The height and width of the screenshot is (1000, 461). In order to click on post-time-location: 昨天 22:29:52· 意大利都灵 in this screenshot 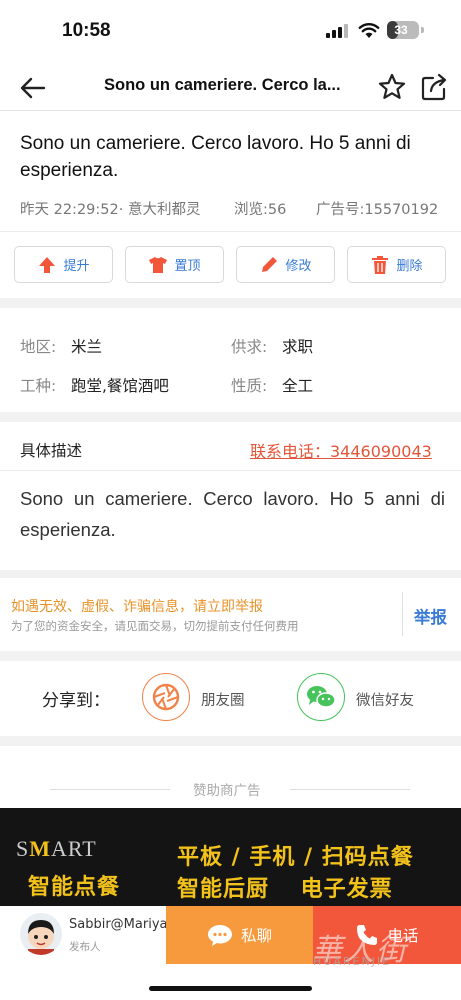, I will do `click(110, 210)`.